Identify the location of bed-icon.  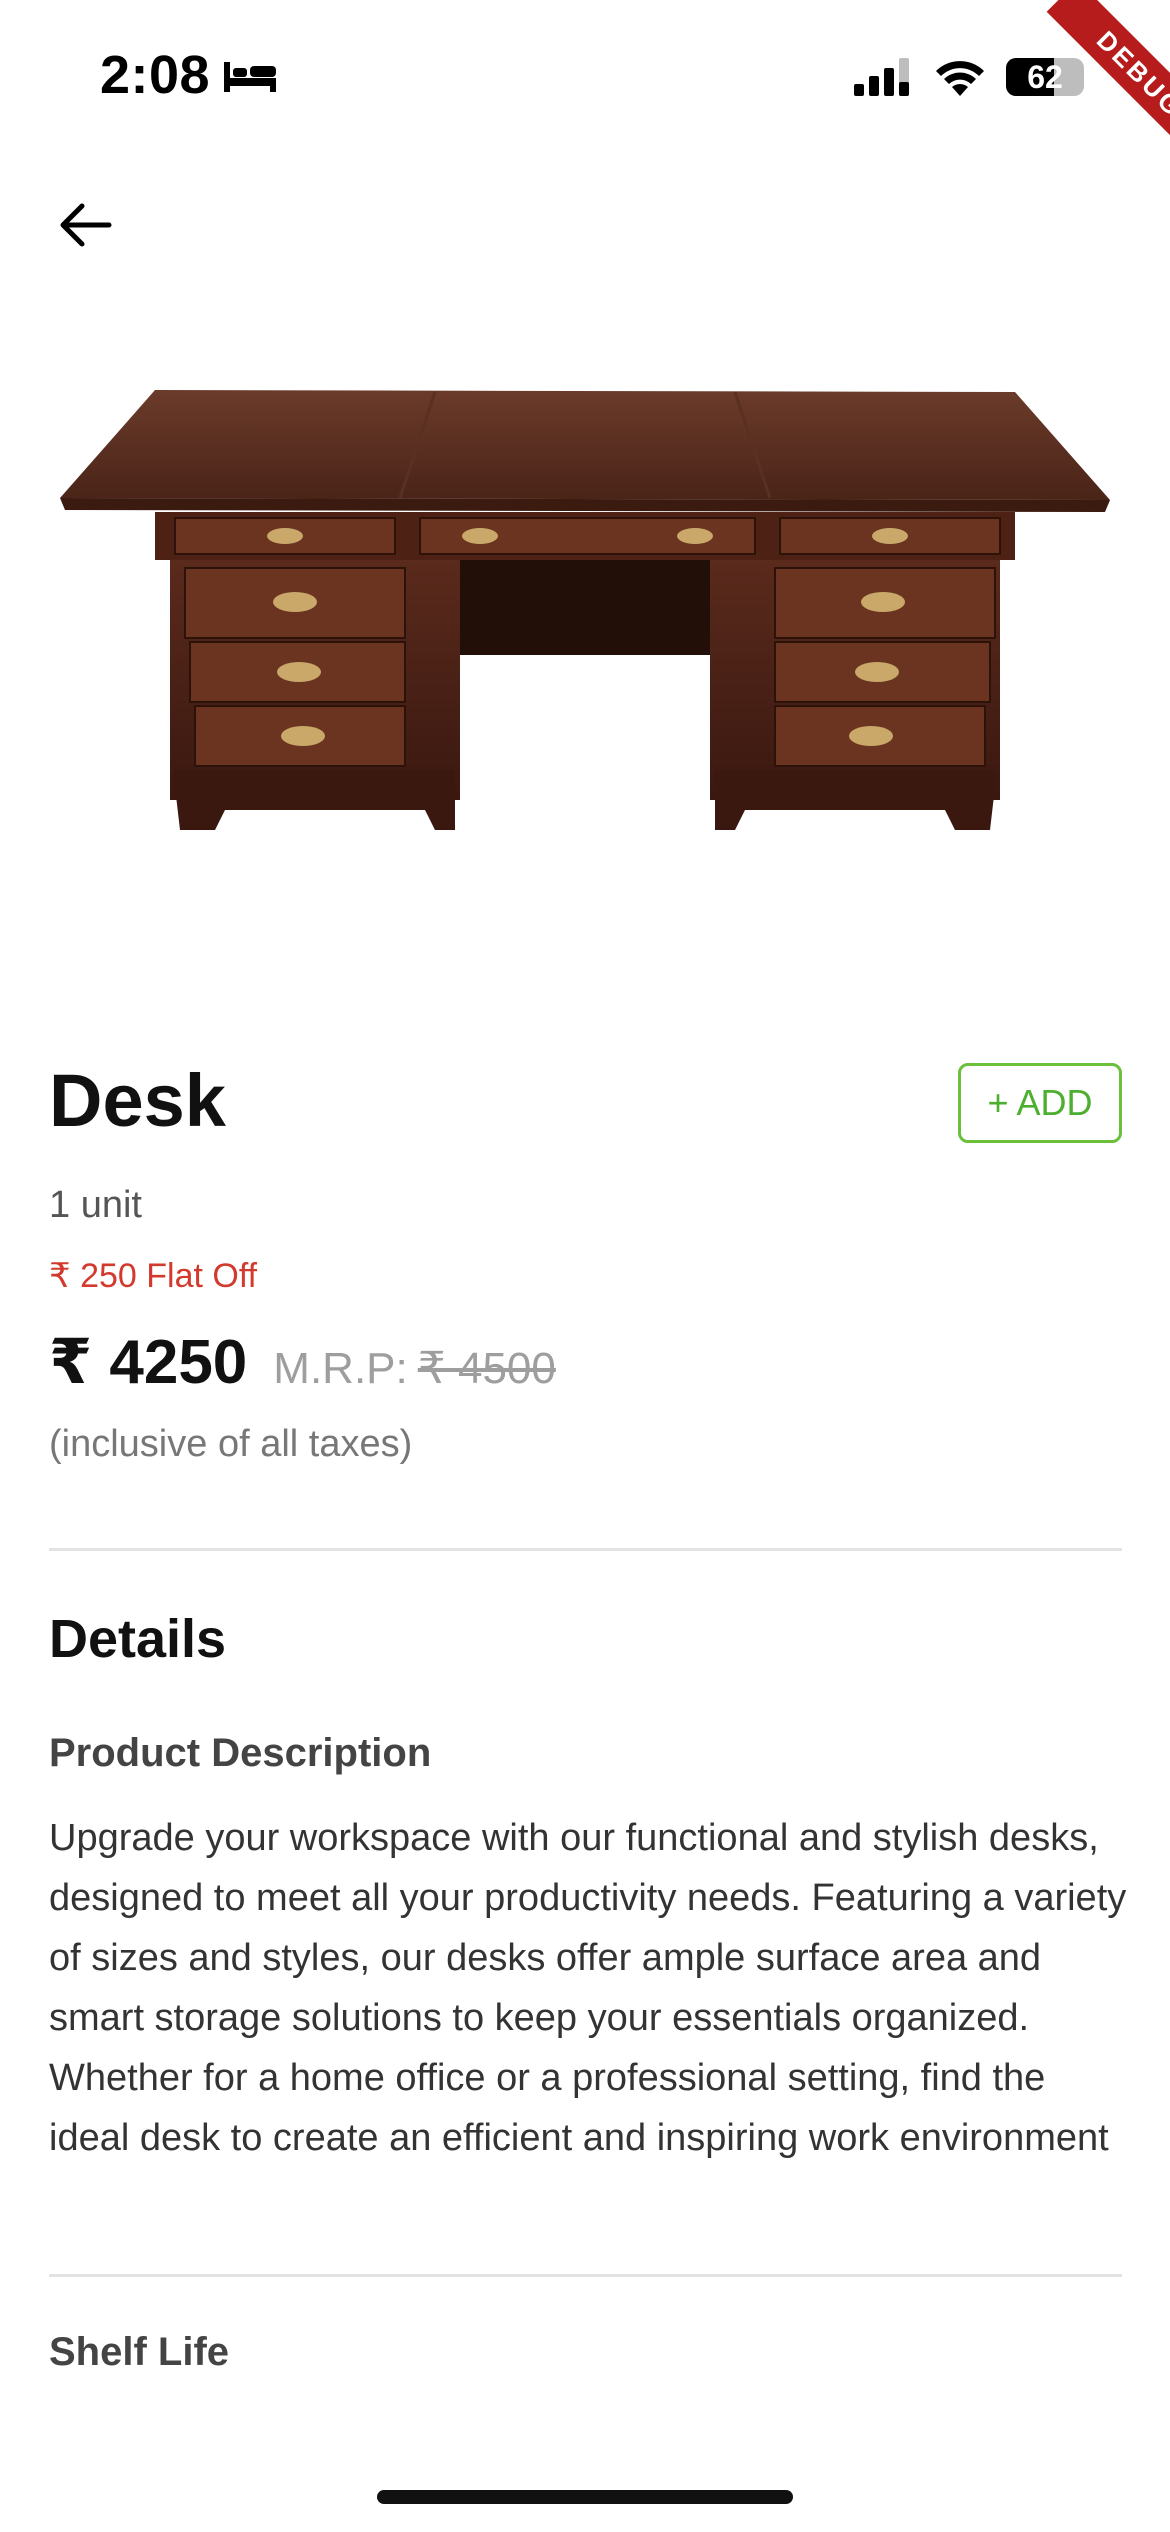
(250, 77).